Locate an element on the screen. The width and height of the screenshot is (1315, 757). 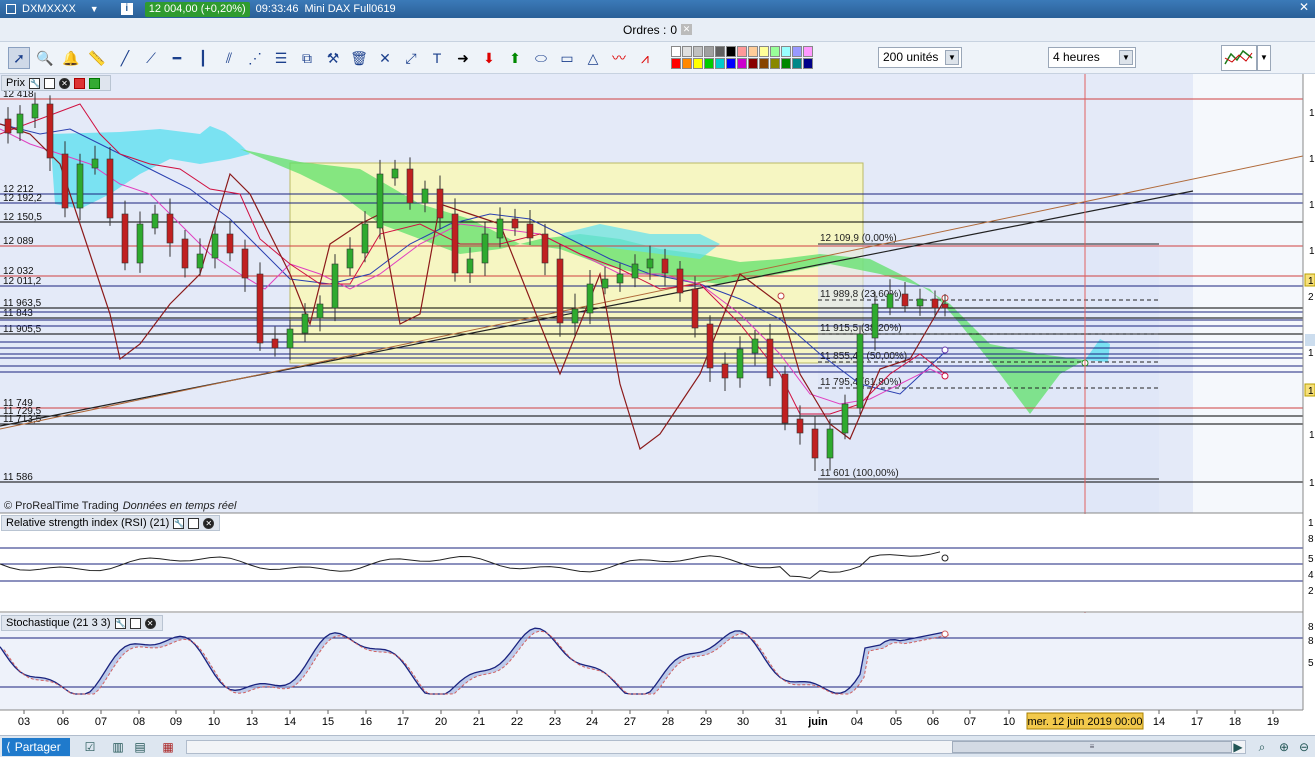
fan-tool-icon: ⋰ is located at coordinates (255, 58).